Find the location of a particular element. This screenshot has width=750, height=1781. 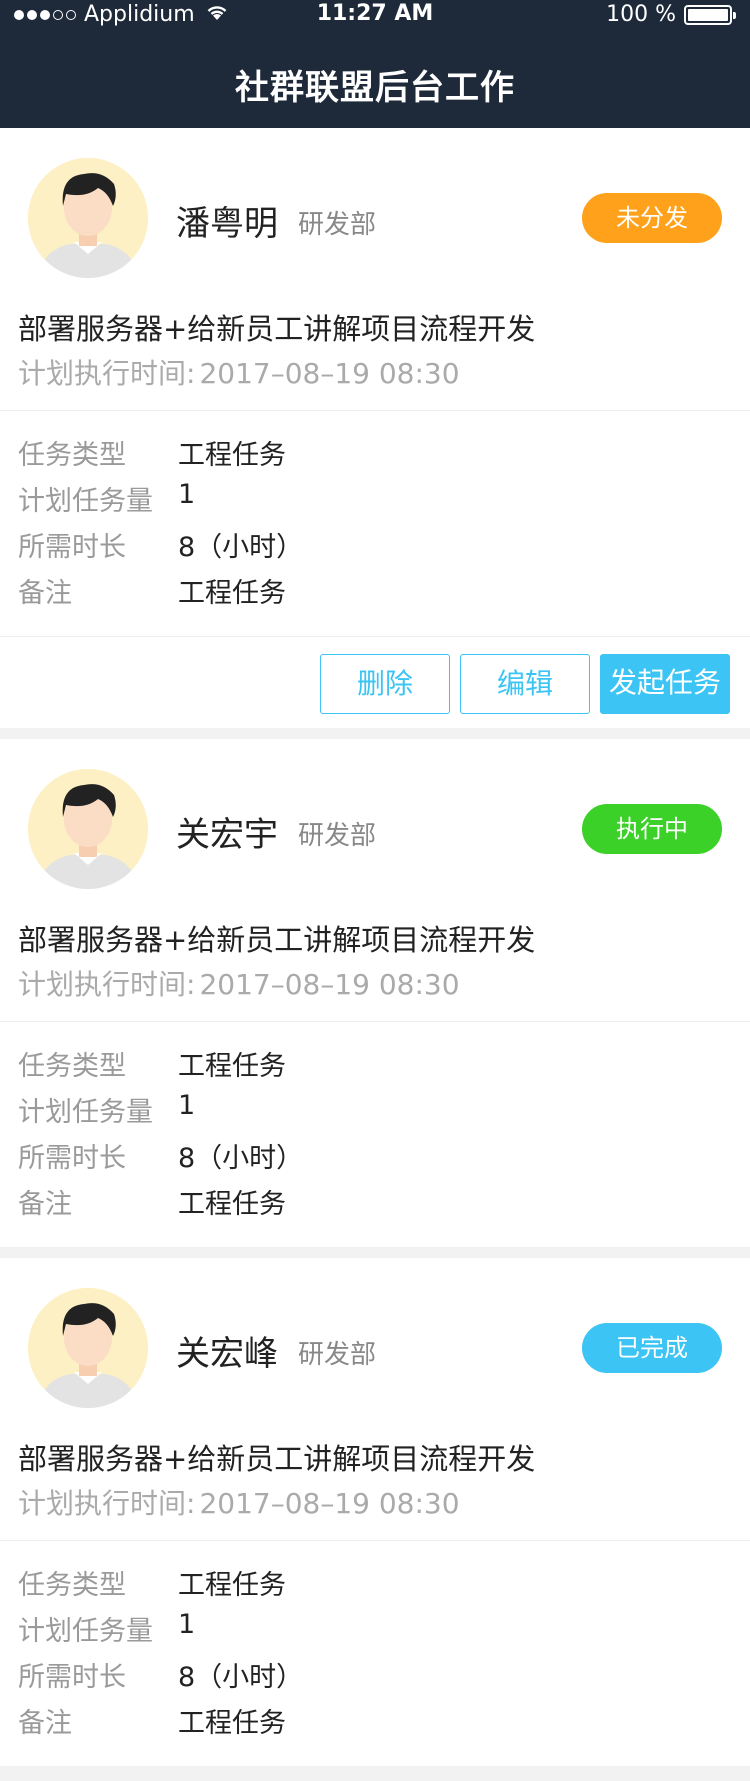

assignee-name: 潘粤明 is located at coordinates (227, 224).